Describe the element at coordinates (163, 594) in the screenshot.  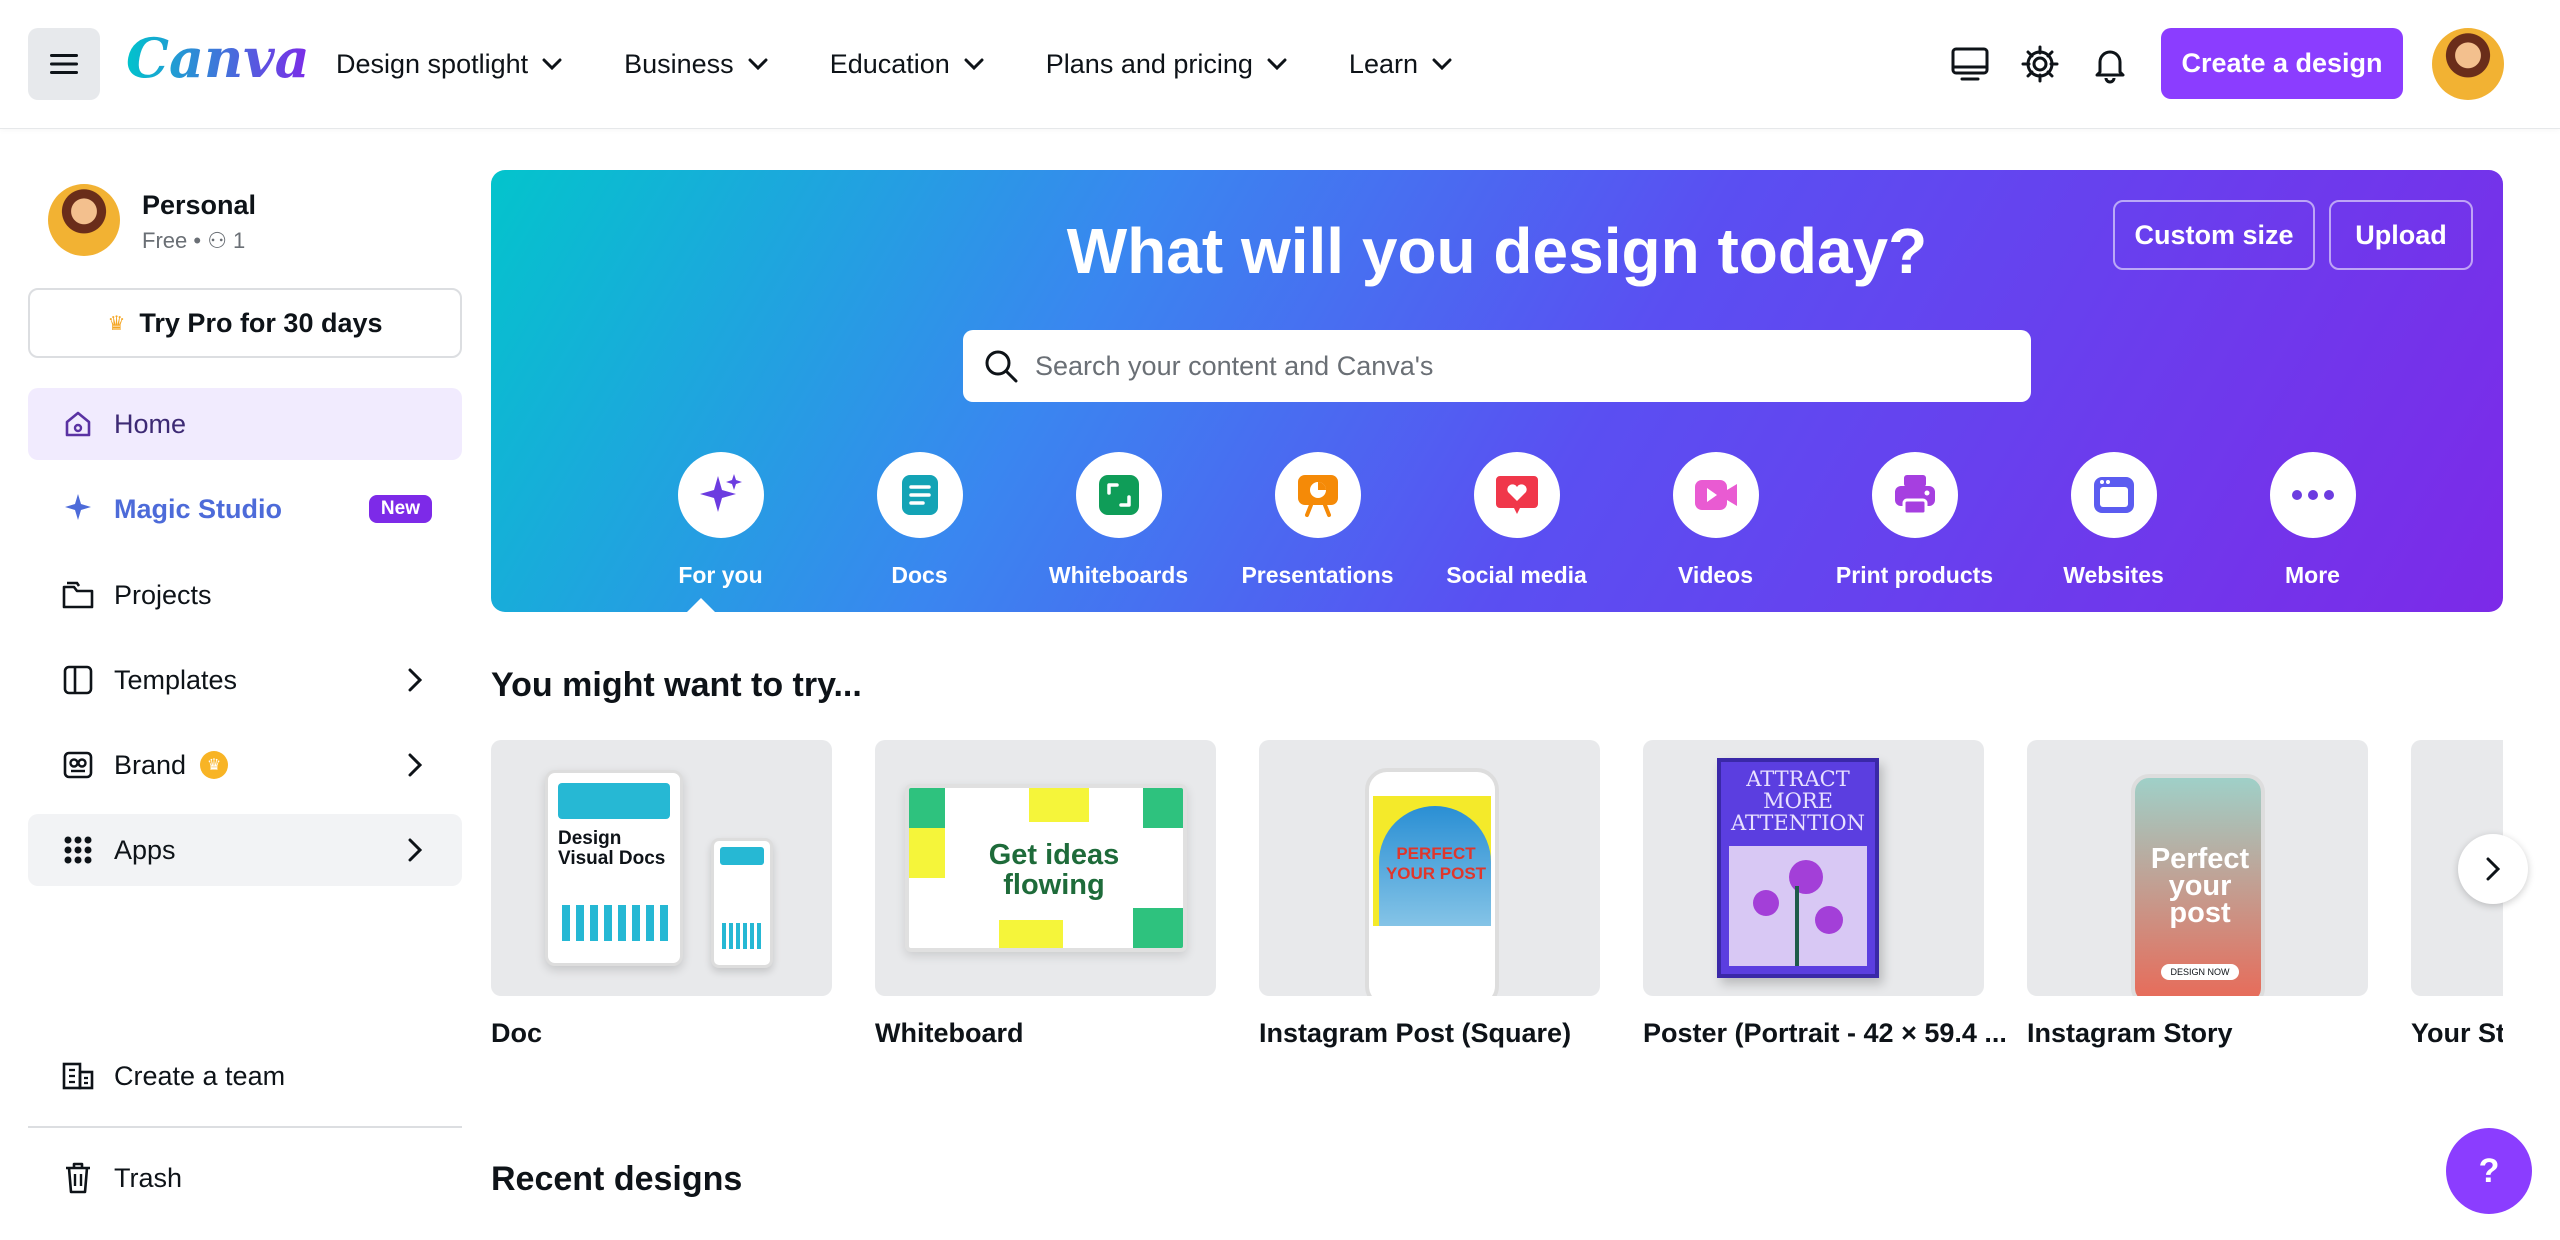
I see `sidebar-item-label: Projects` at that location.